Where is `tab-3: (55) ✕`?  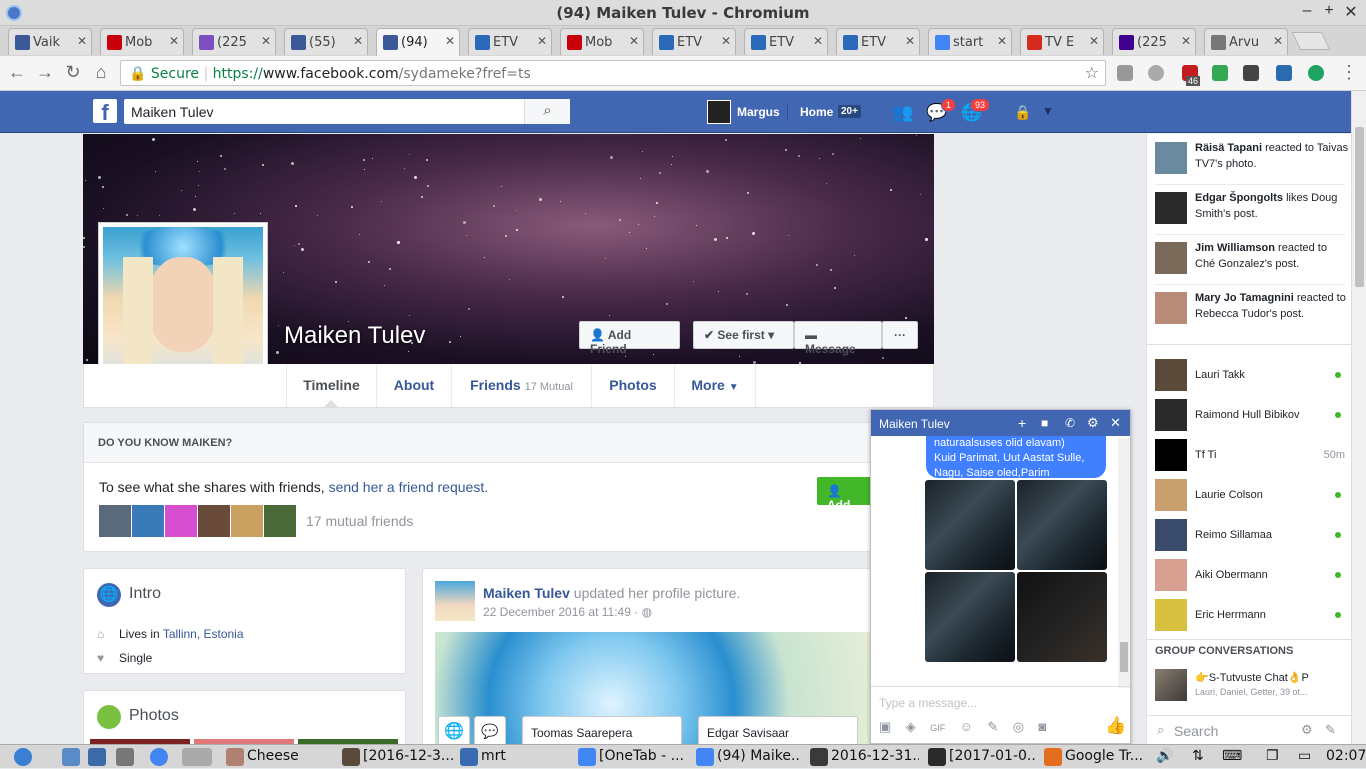
tab-3: (55) ✕ is located at coordinates (326, 41).